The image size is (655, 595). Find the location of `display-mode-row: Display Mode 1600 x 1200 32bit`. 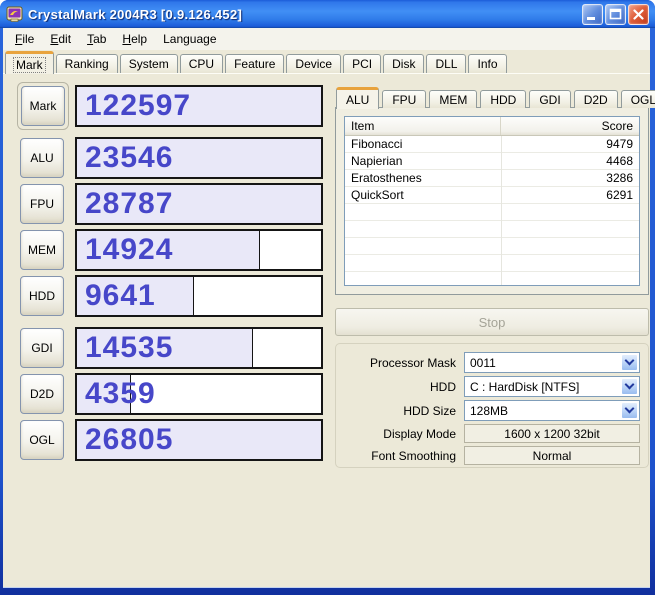

display-mode-row: Display Mode 1600 x 1200 32bit is located at coordinates (492, 433).